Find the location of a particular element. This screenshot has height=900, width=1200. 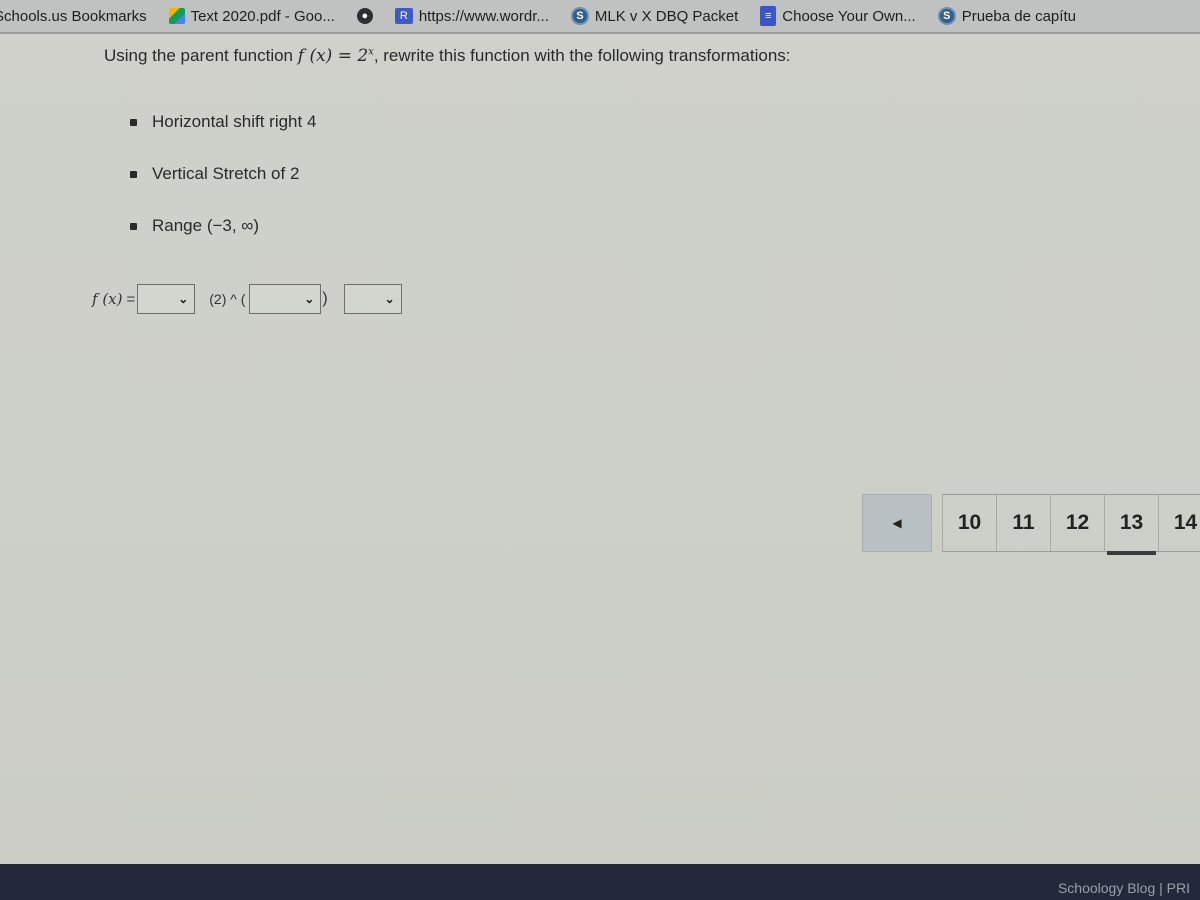

question-pagination: ◀ 10 11 12 13 14 is located at coordinates (1031, 524).